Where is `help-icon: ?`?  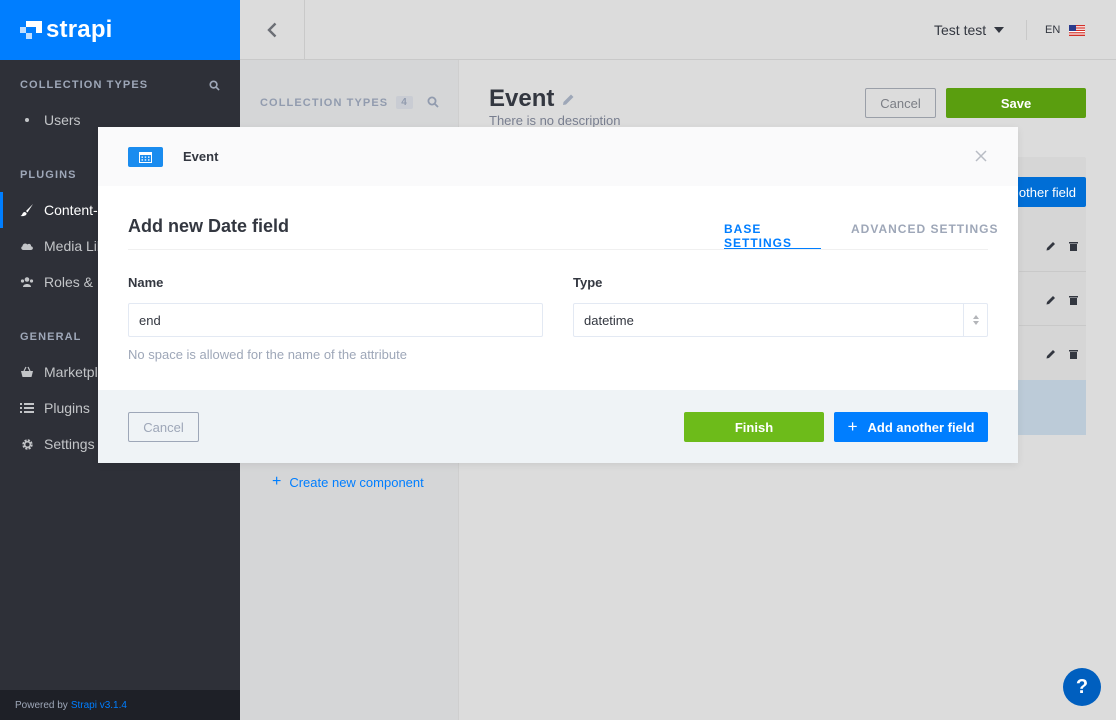
help-icon: ? is located at coordinates (1082, 686).